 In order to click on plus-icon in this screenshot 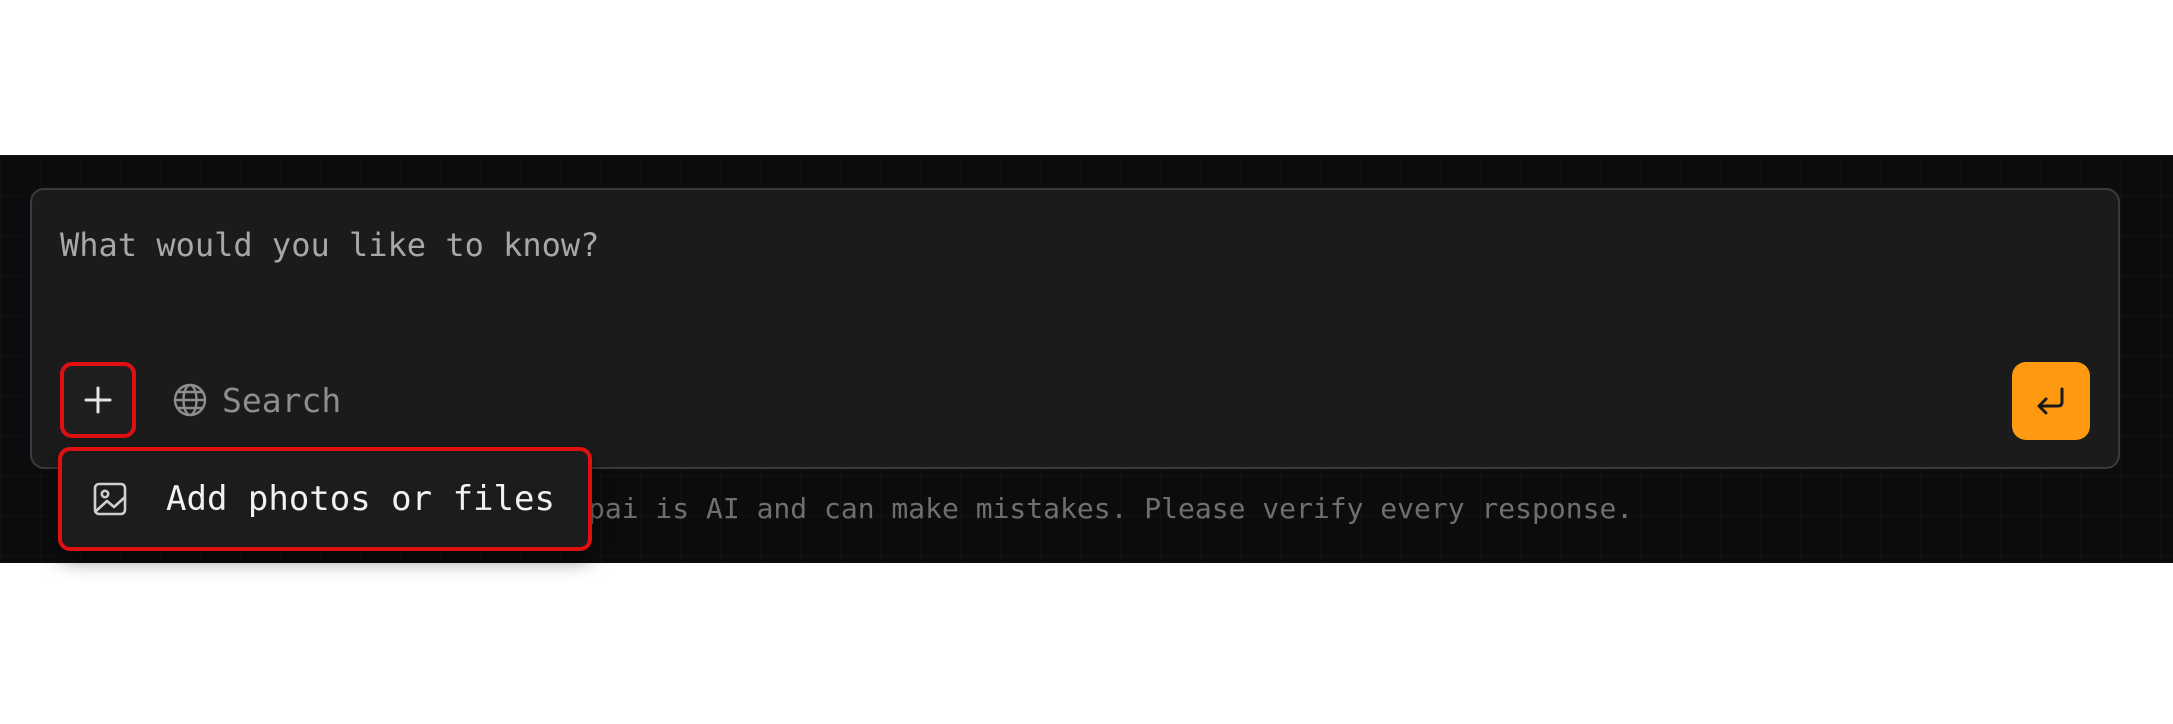, I will do `click(98, 400)`.